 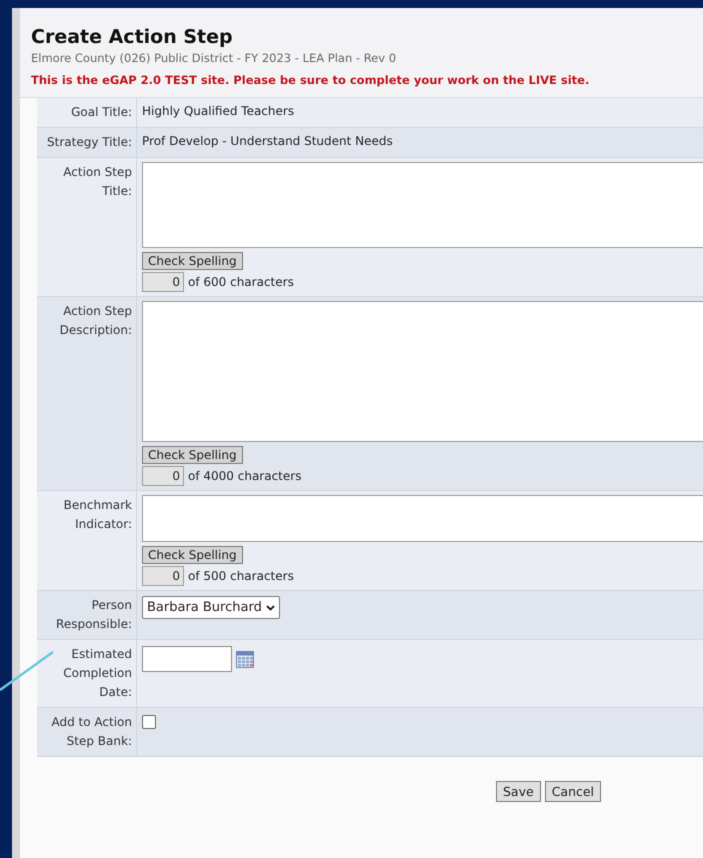 I want to click on field-label: Estimated Completion Date:, so click(x=87, y=673).